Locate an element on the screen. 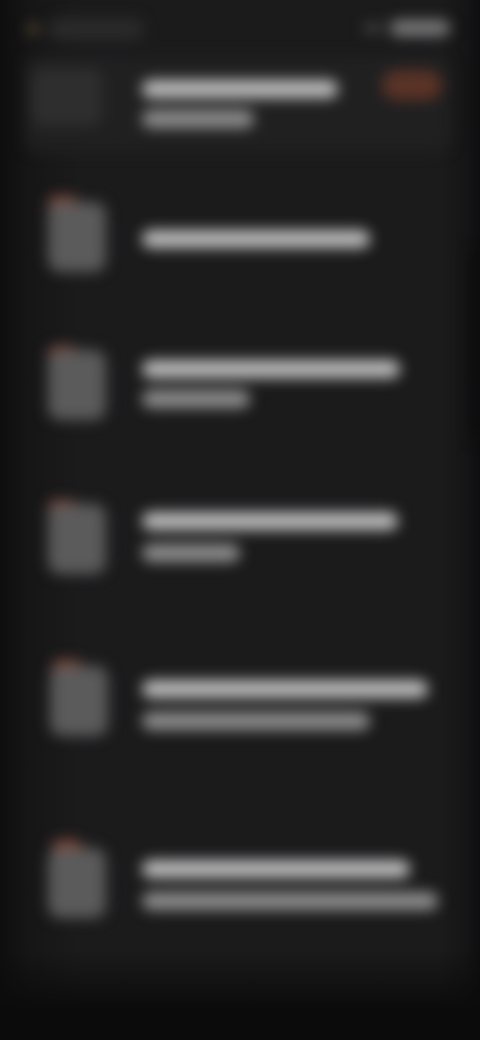  status-bar is located at coordinates (239, 30).